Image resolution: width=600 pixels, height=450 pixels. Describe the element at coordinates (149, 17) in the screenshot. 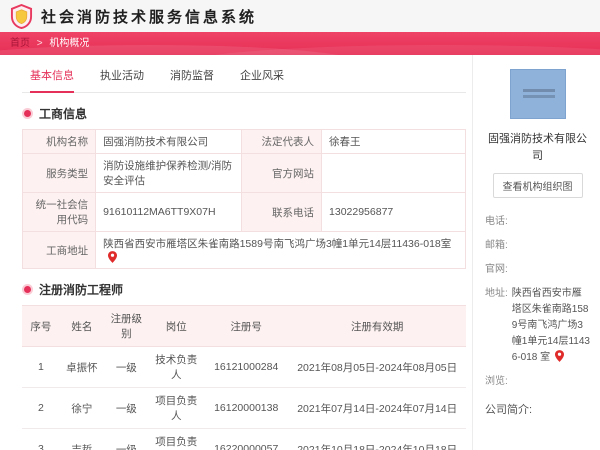

I see `site-title: 社会消防技术服务信息系统` at that location.